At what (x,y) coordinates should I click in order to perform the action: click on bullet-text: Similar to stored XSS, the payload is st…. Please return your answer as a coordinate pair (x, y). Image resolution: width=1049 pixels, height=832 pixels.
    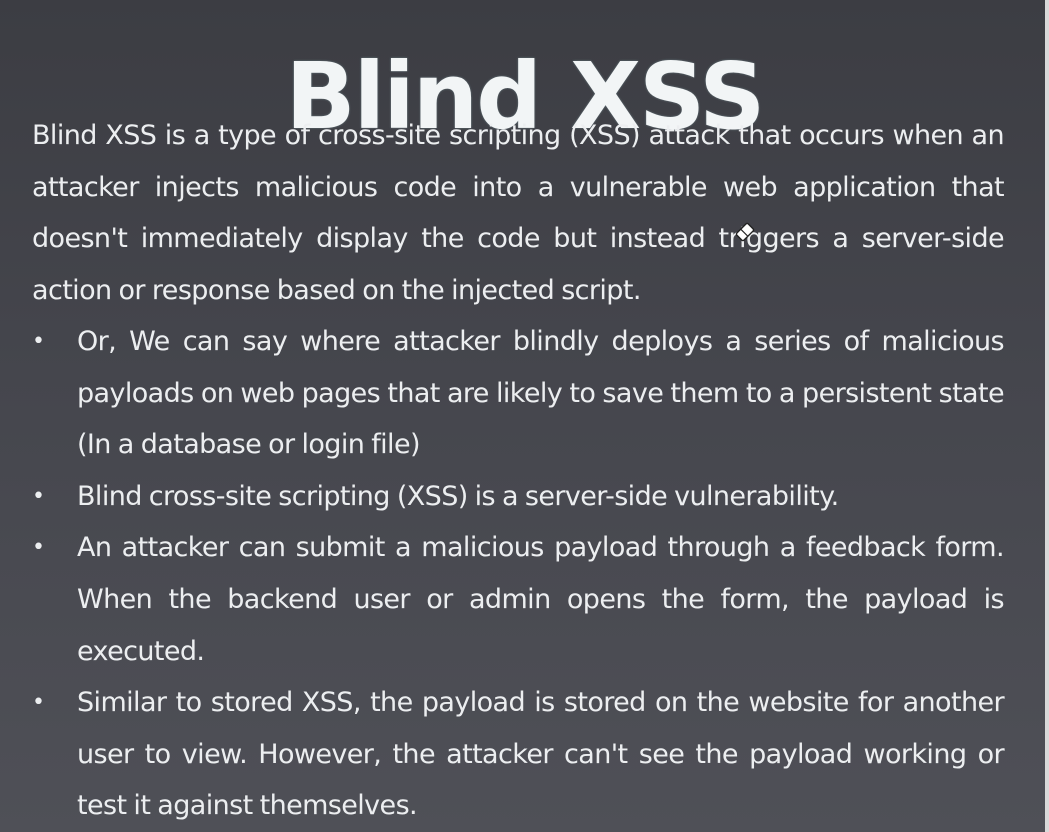
    Looking at the image, I should click on (541, 754).